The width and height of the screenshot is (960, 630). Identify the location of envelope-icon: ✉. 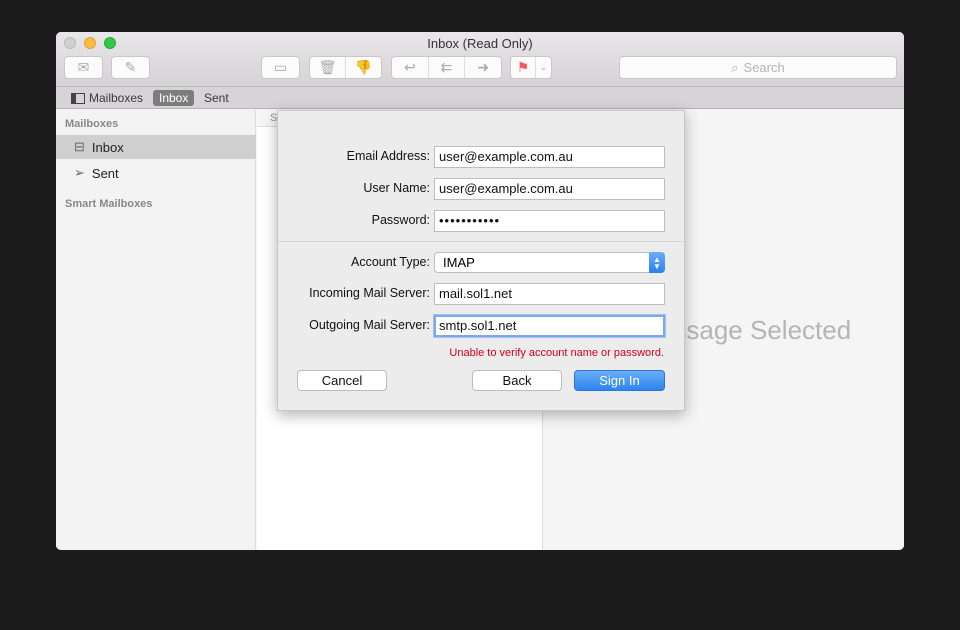
(83, 67).